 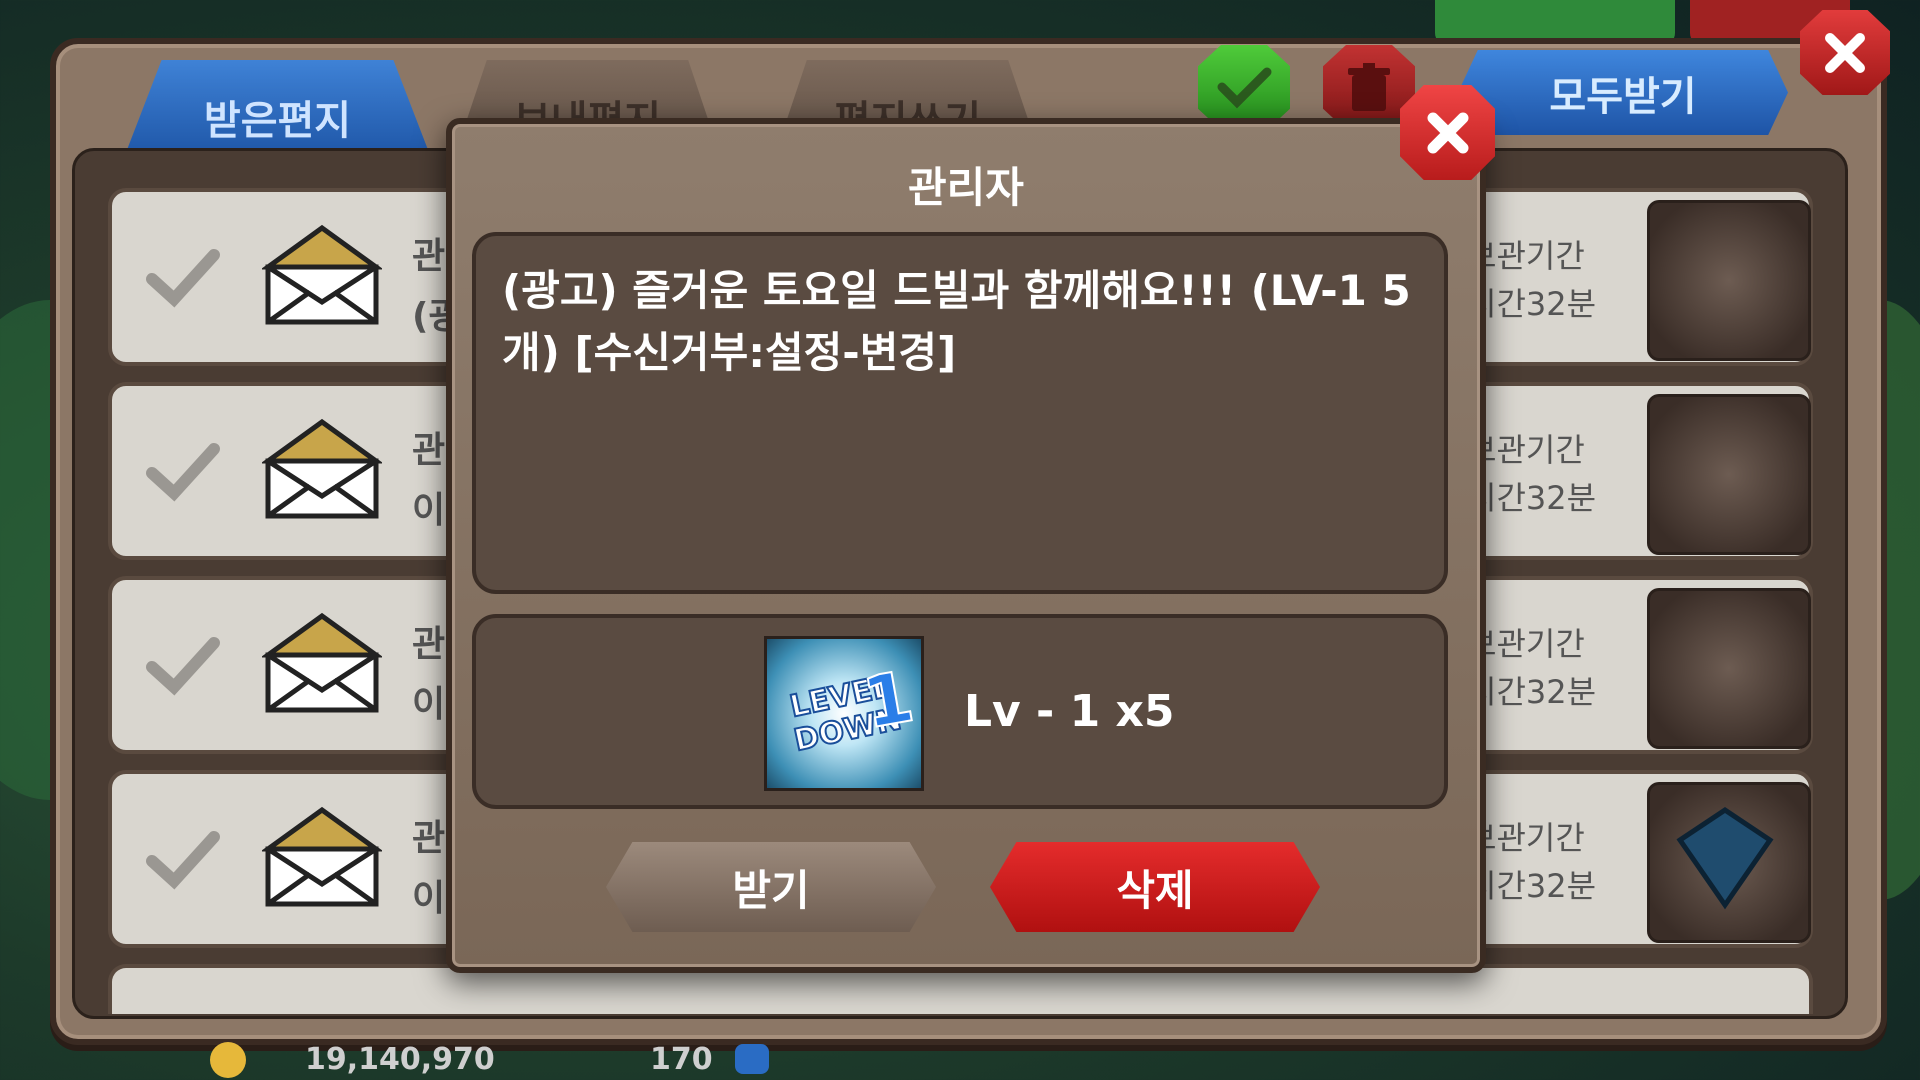 What do you see at coordinates (1729, 280) in the screenshot?
I see `level-down-icon` at bounding box center [1729, 280].